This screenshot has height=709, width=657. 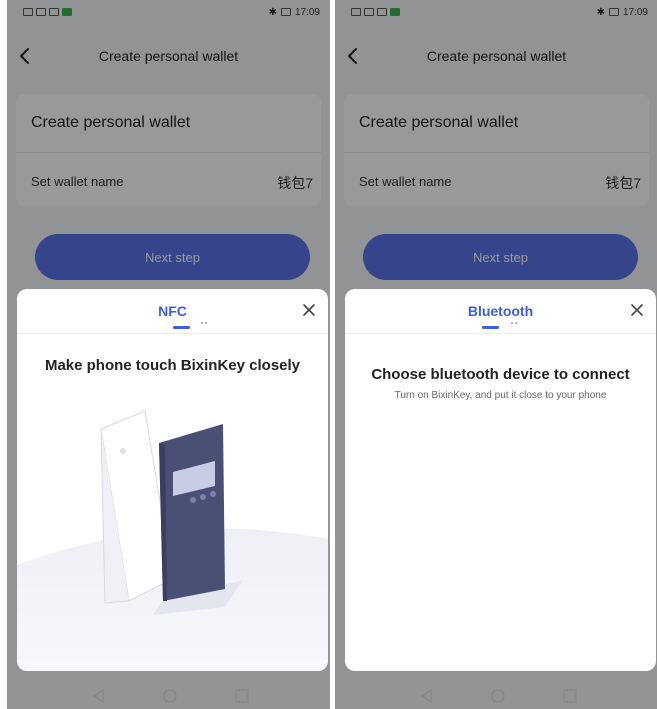 I want to click on tab-bluetooth: Bluetooth, so click(x=500, y=311).